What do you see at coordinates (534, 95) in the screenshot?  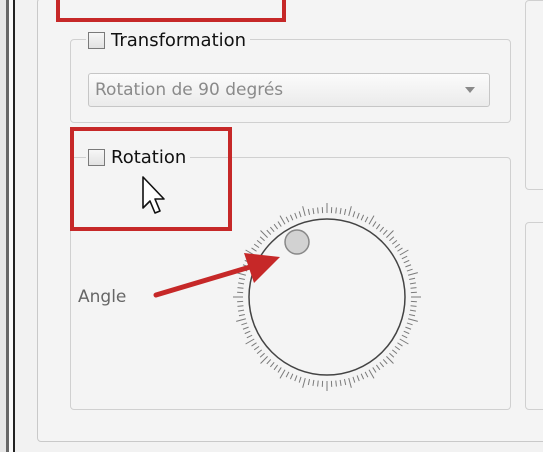 I see `right-group-box-top` at bounding box center [534, 95].